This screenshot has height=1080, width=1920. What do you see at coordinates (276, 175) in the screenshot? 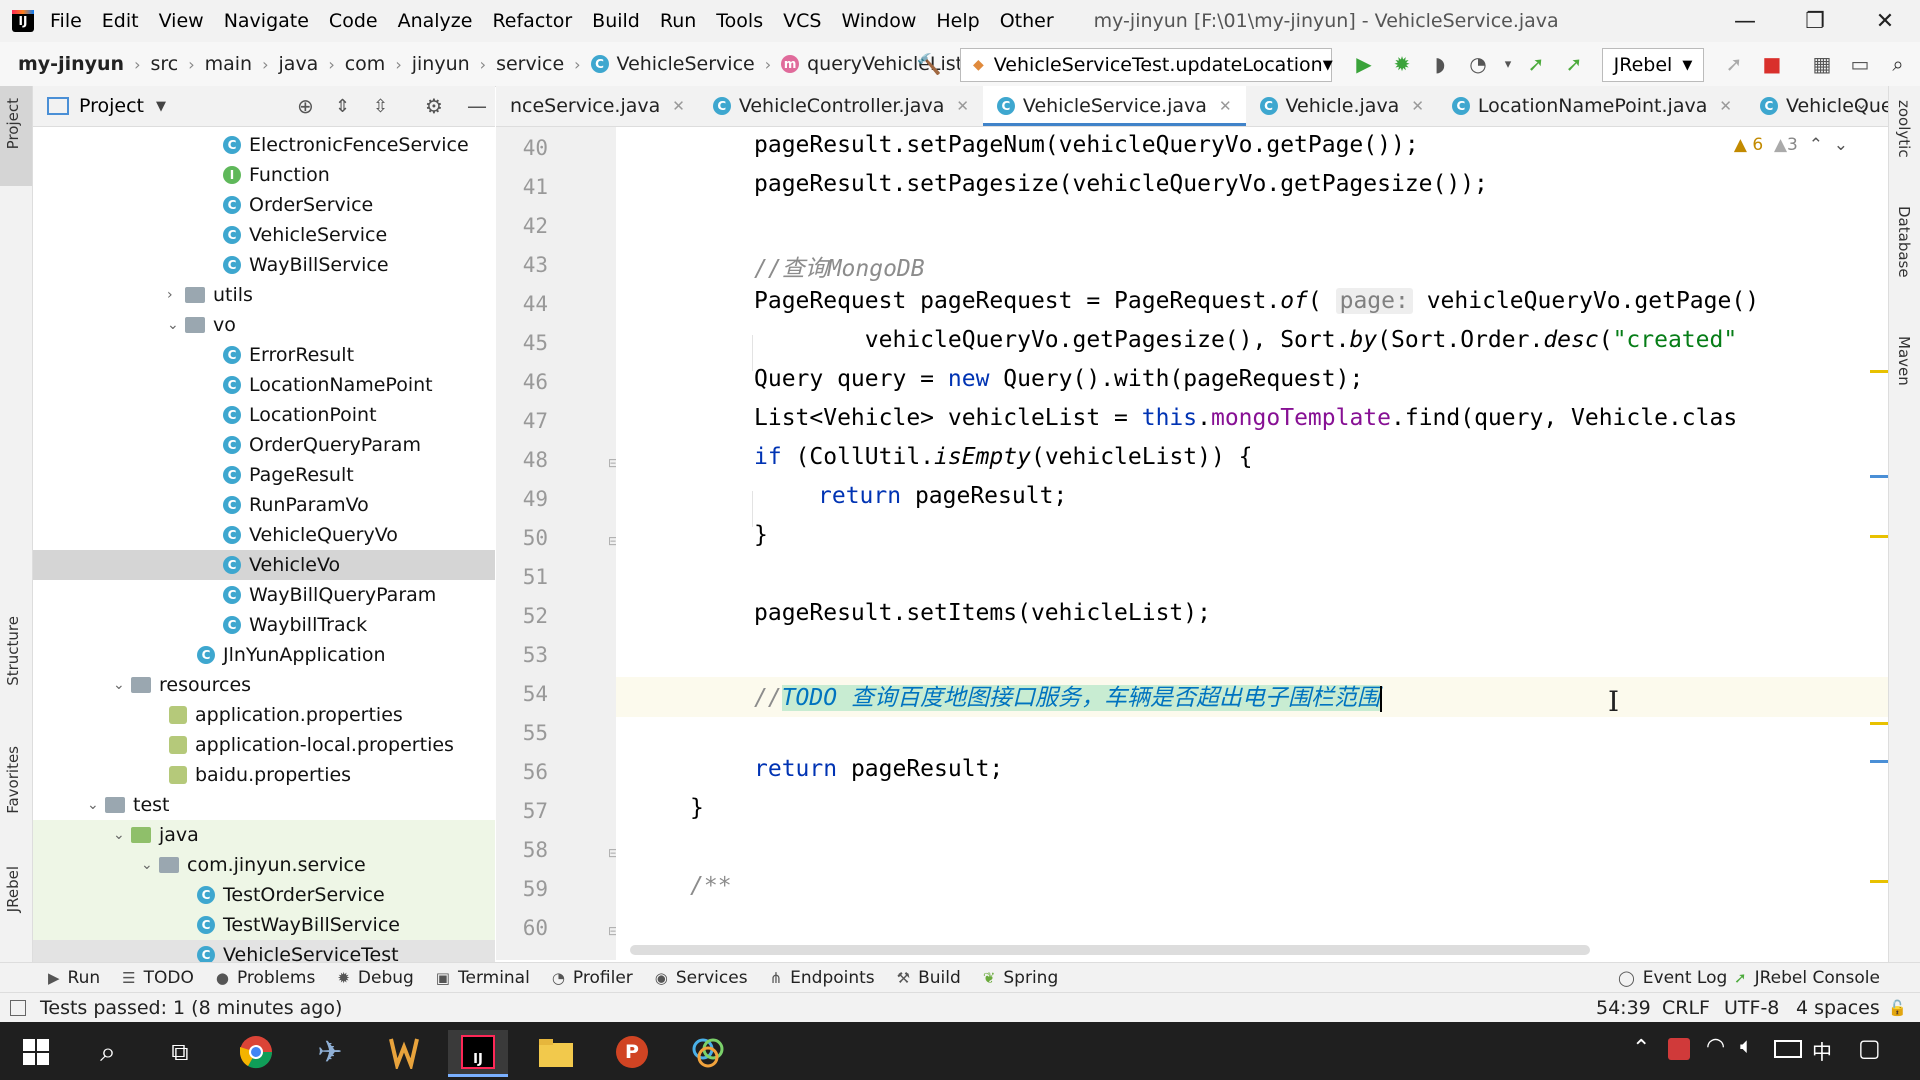
I see `tree-item: I Function` at bounding box center [276, 175].